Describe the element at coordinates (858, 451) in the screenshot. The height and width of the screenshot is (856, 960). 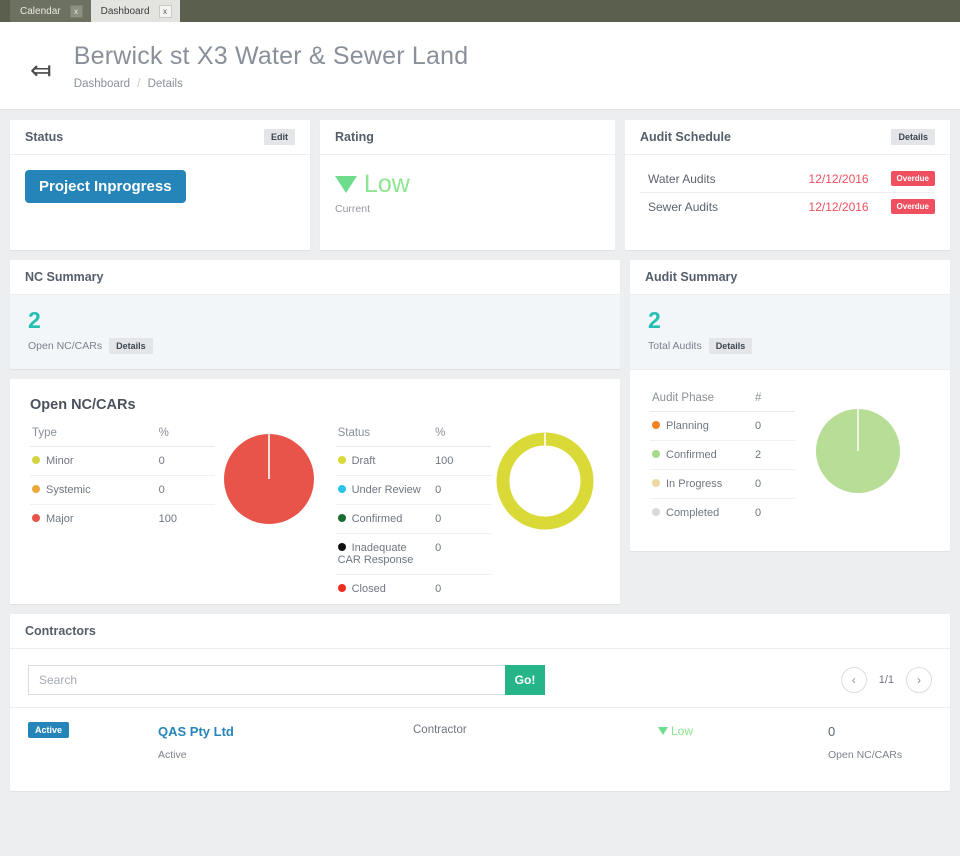
I see `pie-chart-icon` at that location.